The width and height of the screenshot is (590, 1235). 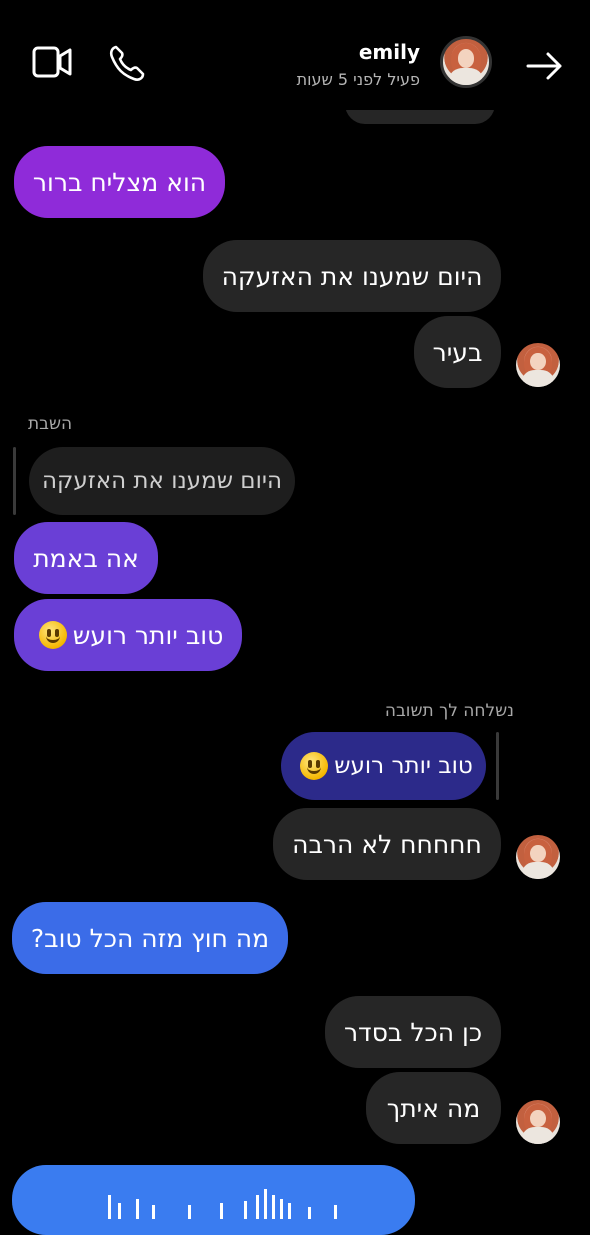 What do you see at coordinates (52, 62) in the screenshot?
I see `video-camera-icon` at bounding box center [52, 62].